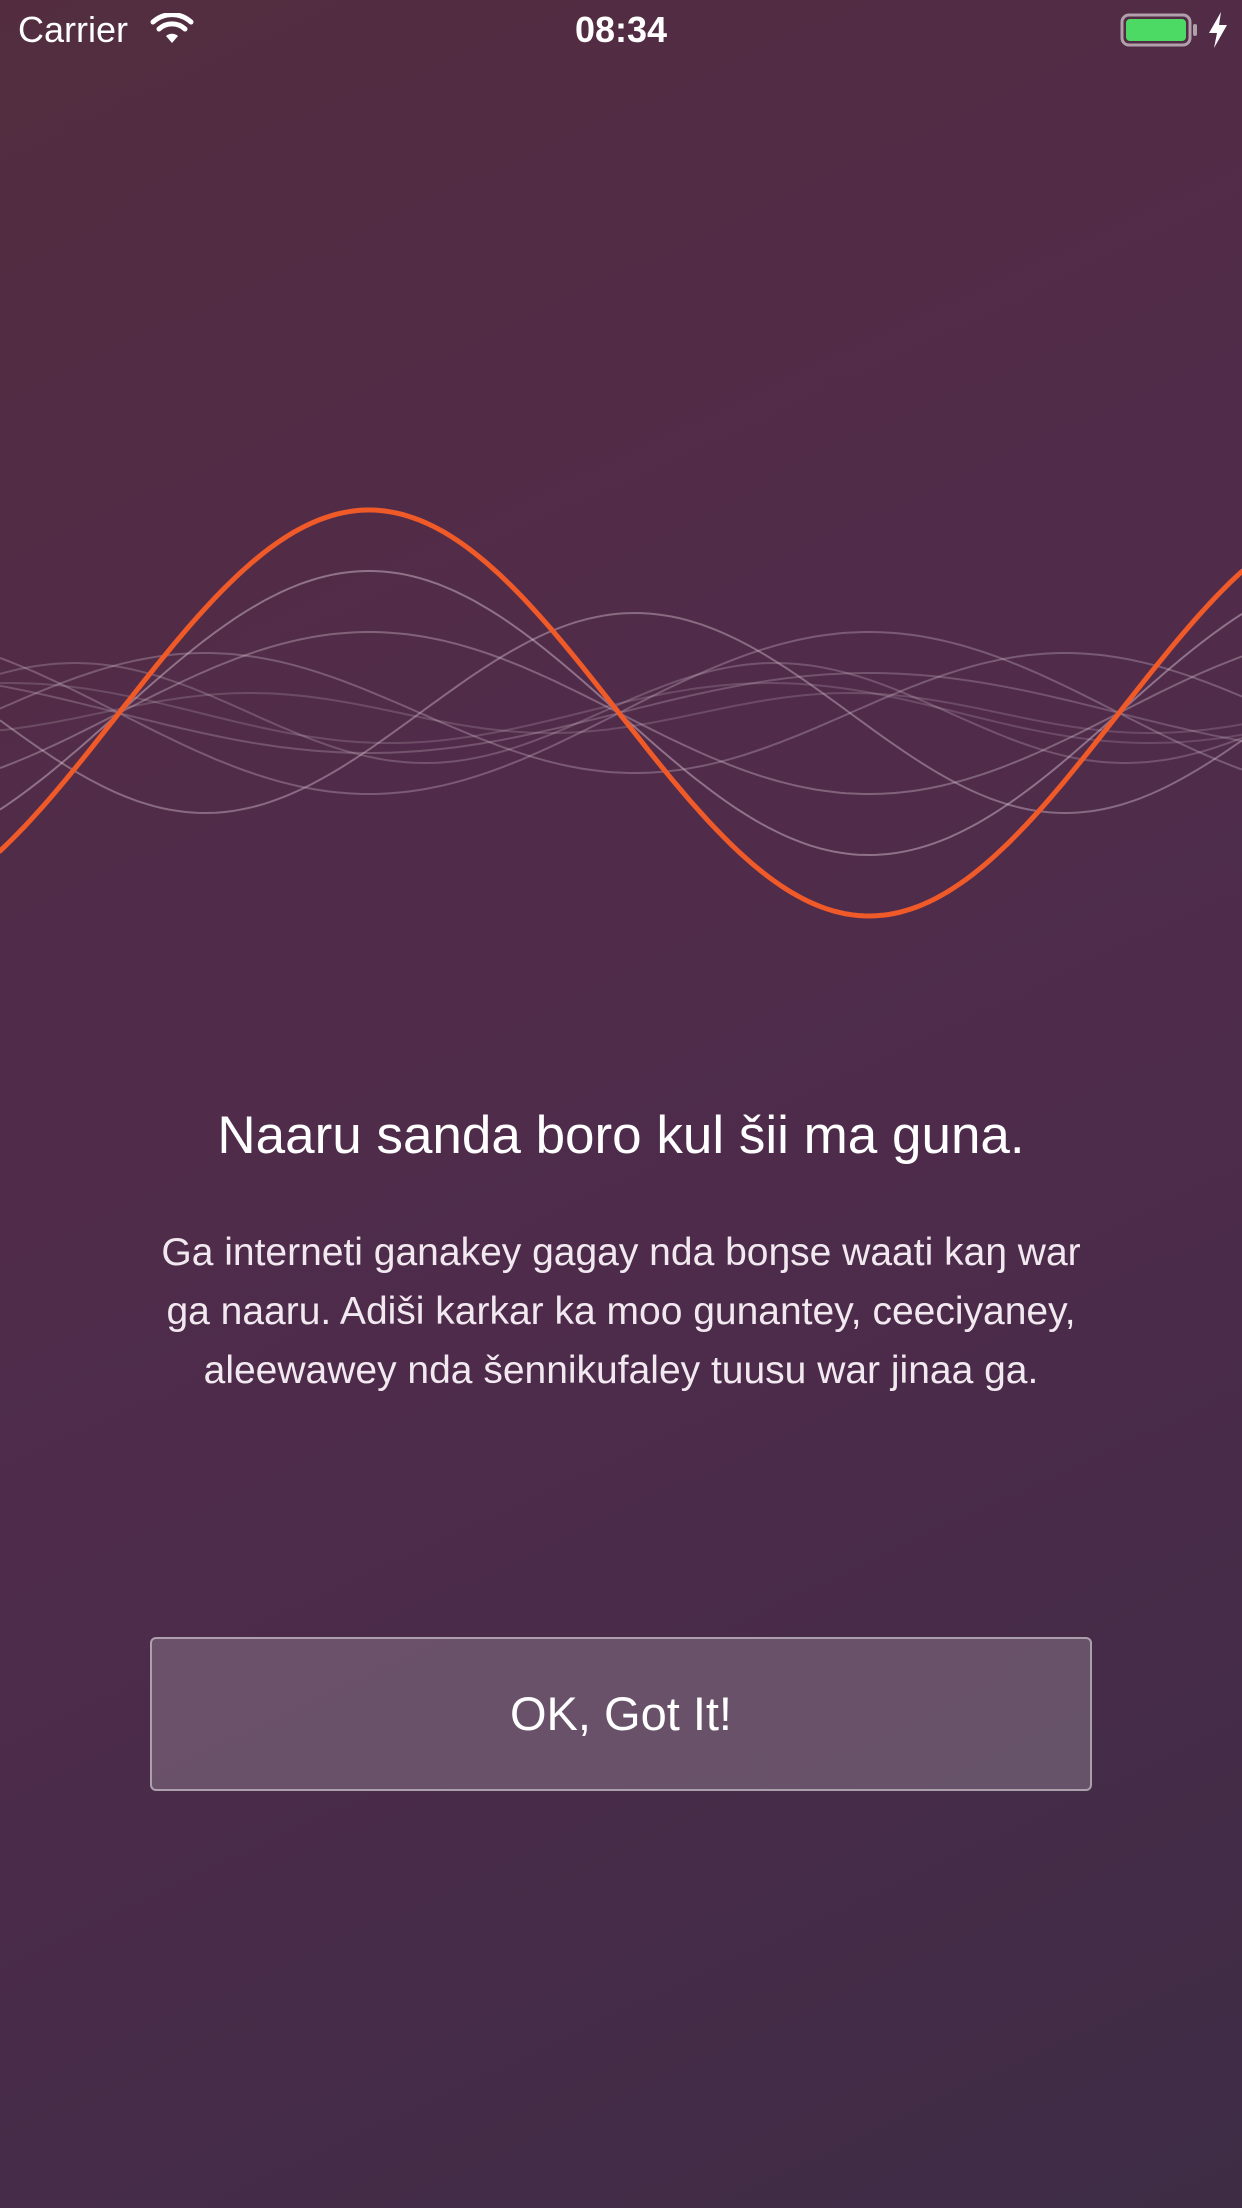 The height and width of the screenshot is (2208, 1242). I want to click on status-bar: Carrier 08:34, so click(621, 31).